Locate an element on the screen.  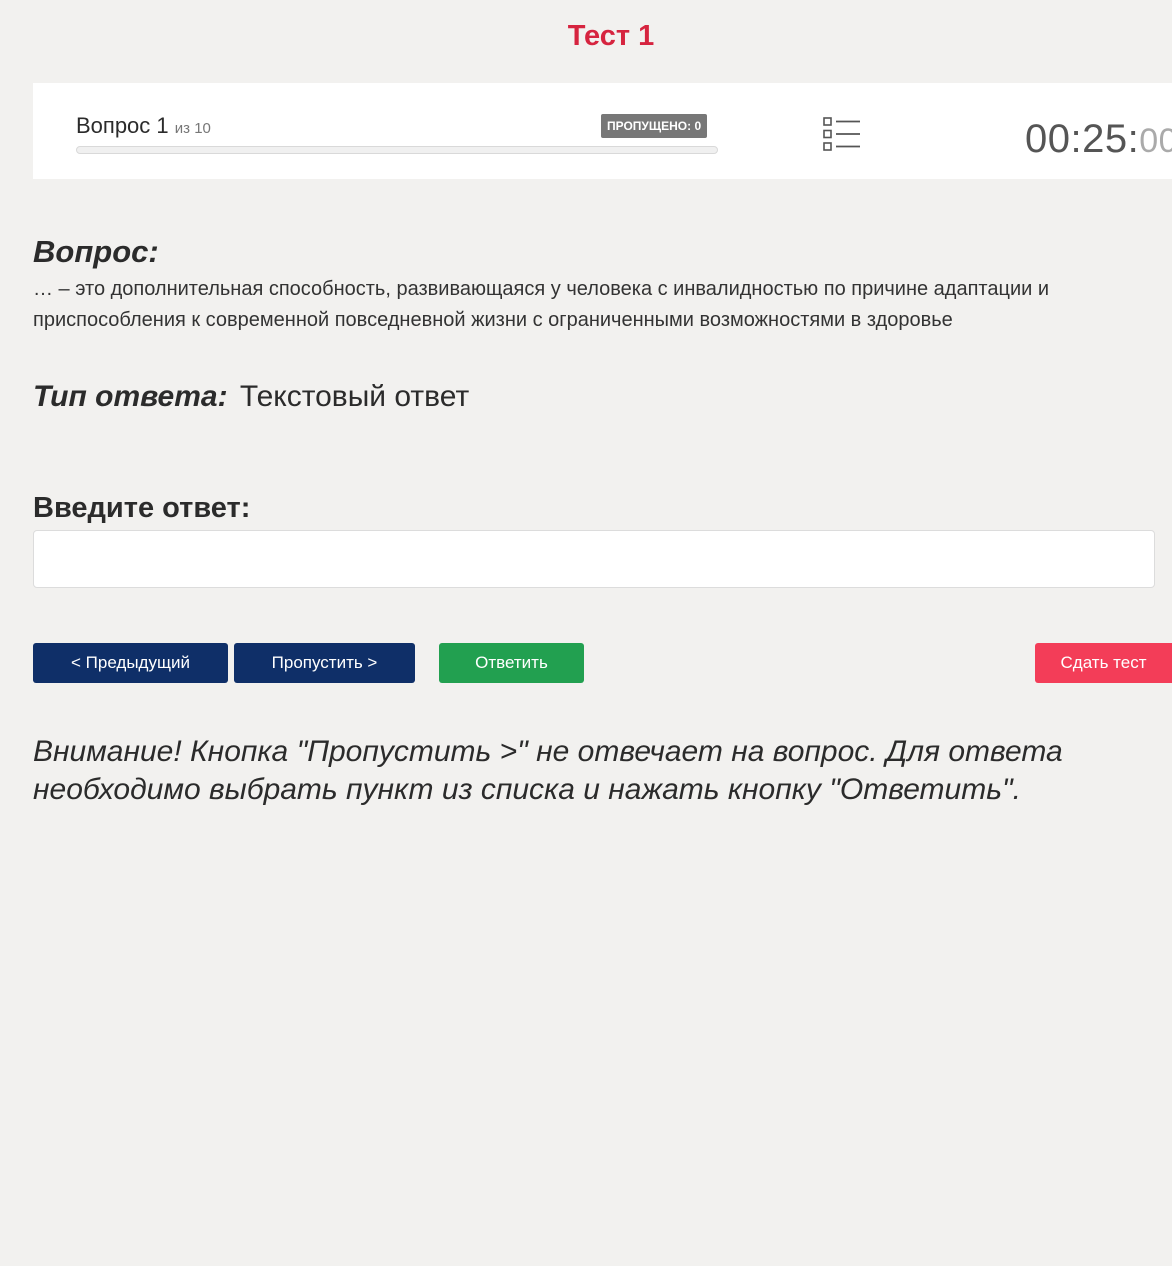
timer: 00:25:00 is located at coordinates (1098, 139).